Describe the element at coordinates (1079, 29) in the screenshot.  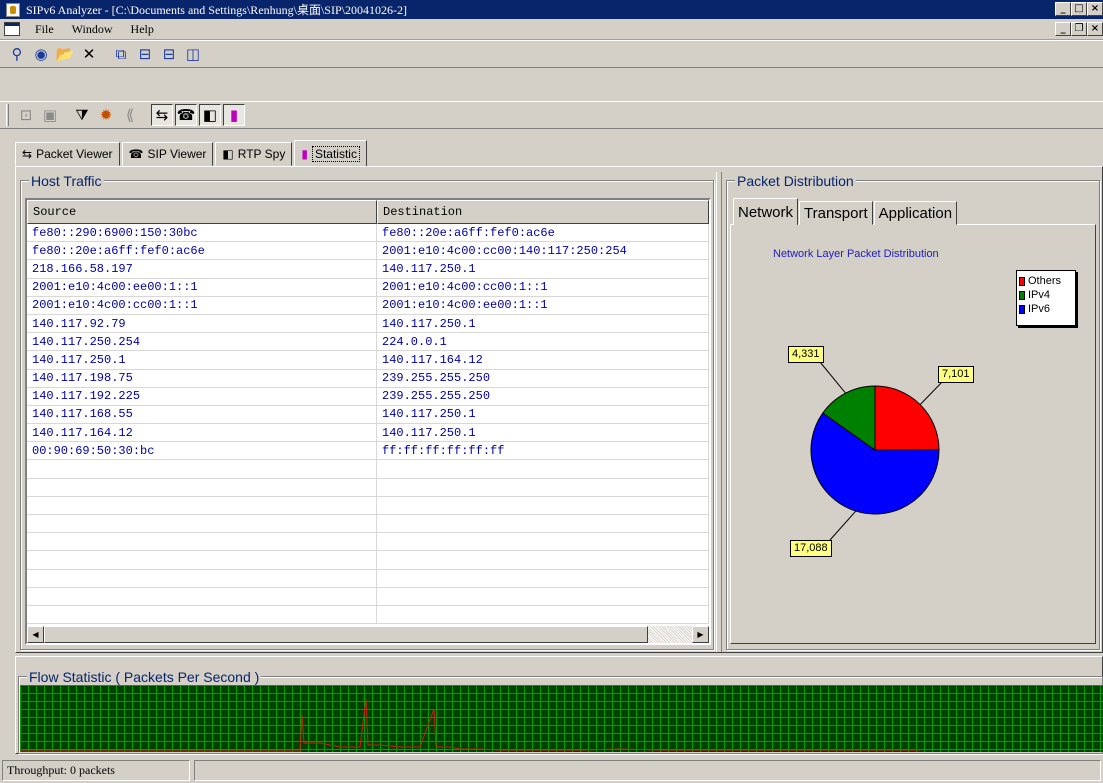
I see `child-restore-button: ❐` at that location.